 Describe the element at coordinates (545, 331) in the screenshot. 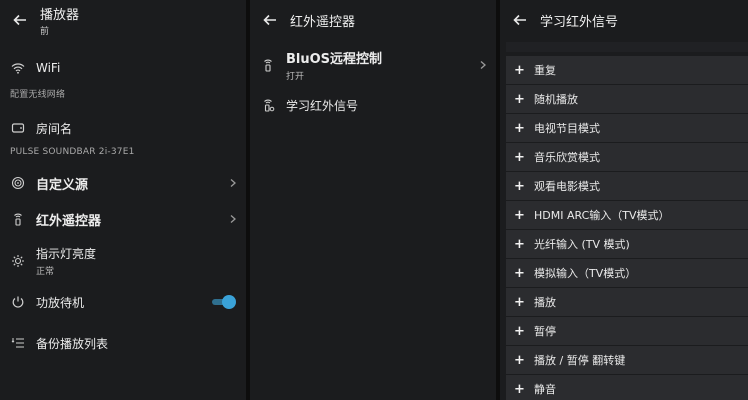

I see `list-item-label: 暂停` at that location.